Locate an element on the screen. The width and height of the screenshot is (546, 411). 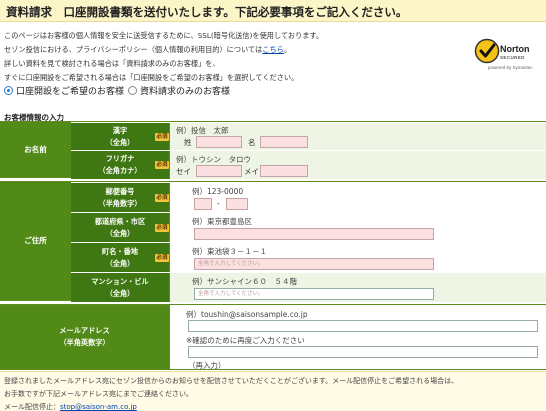
mail-stop-link: stop@saison-am.co.jp is located at coordinates (98, 407).